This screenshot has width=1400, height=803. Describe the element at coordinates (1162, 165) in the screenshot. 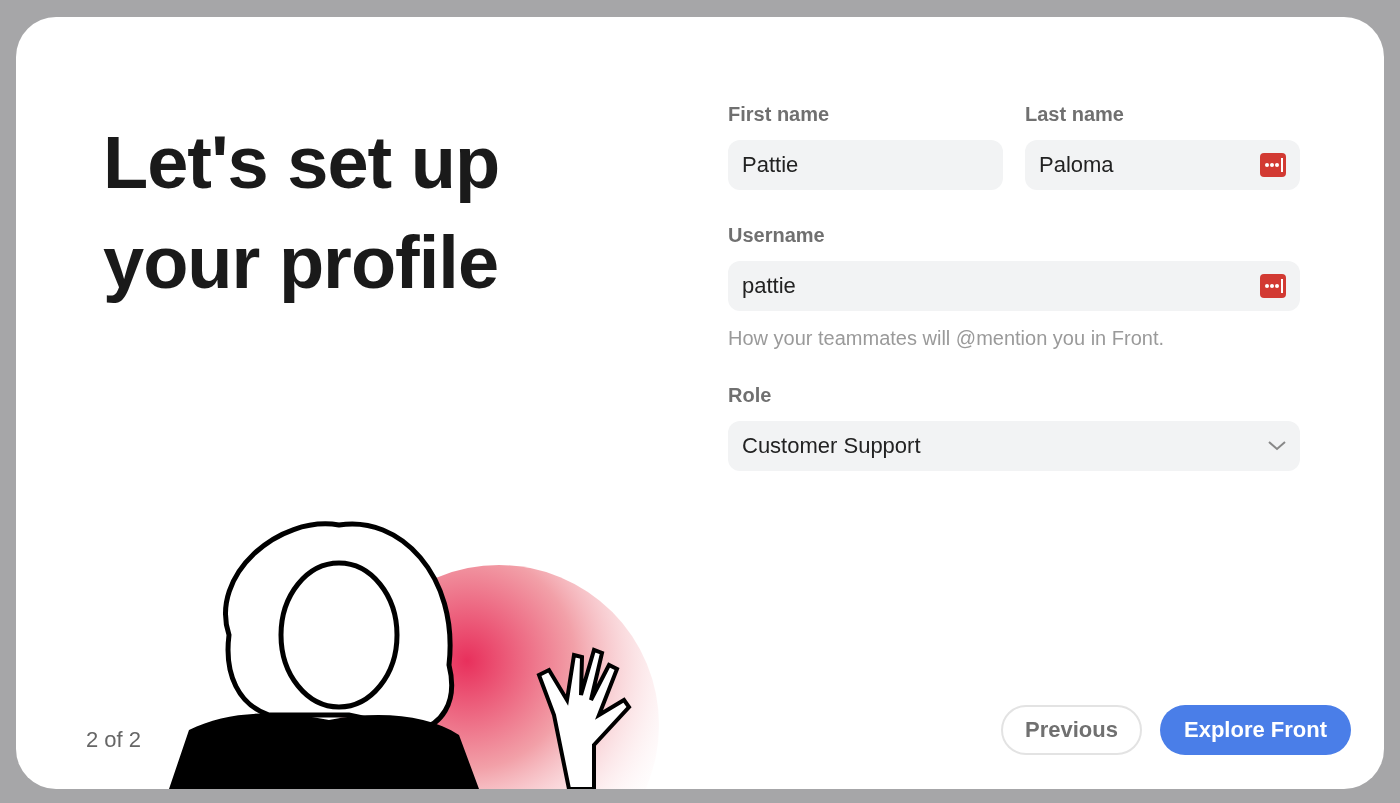

I see `text-field: Paloma` at that location.